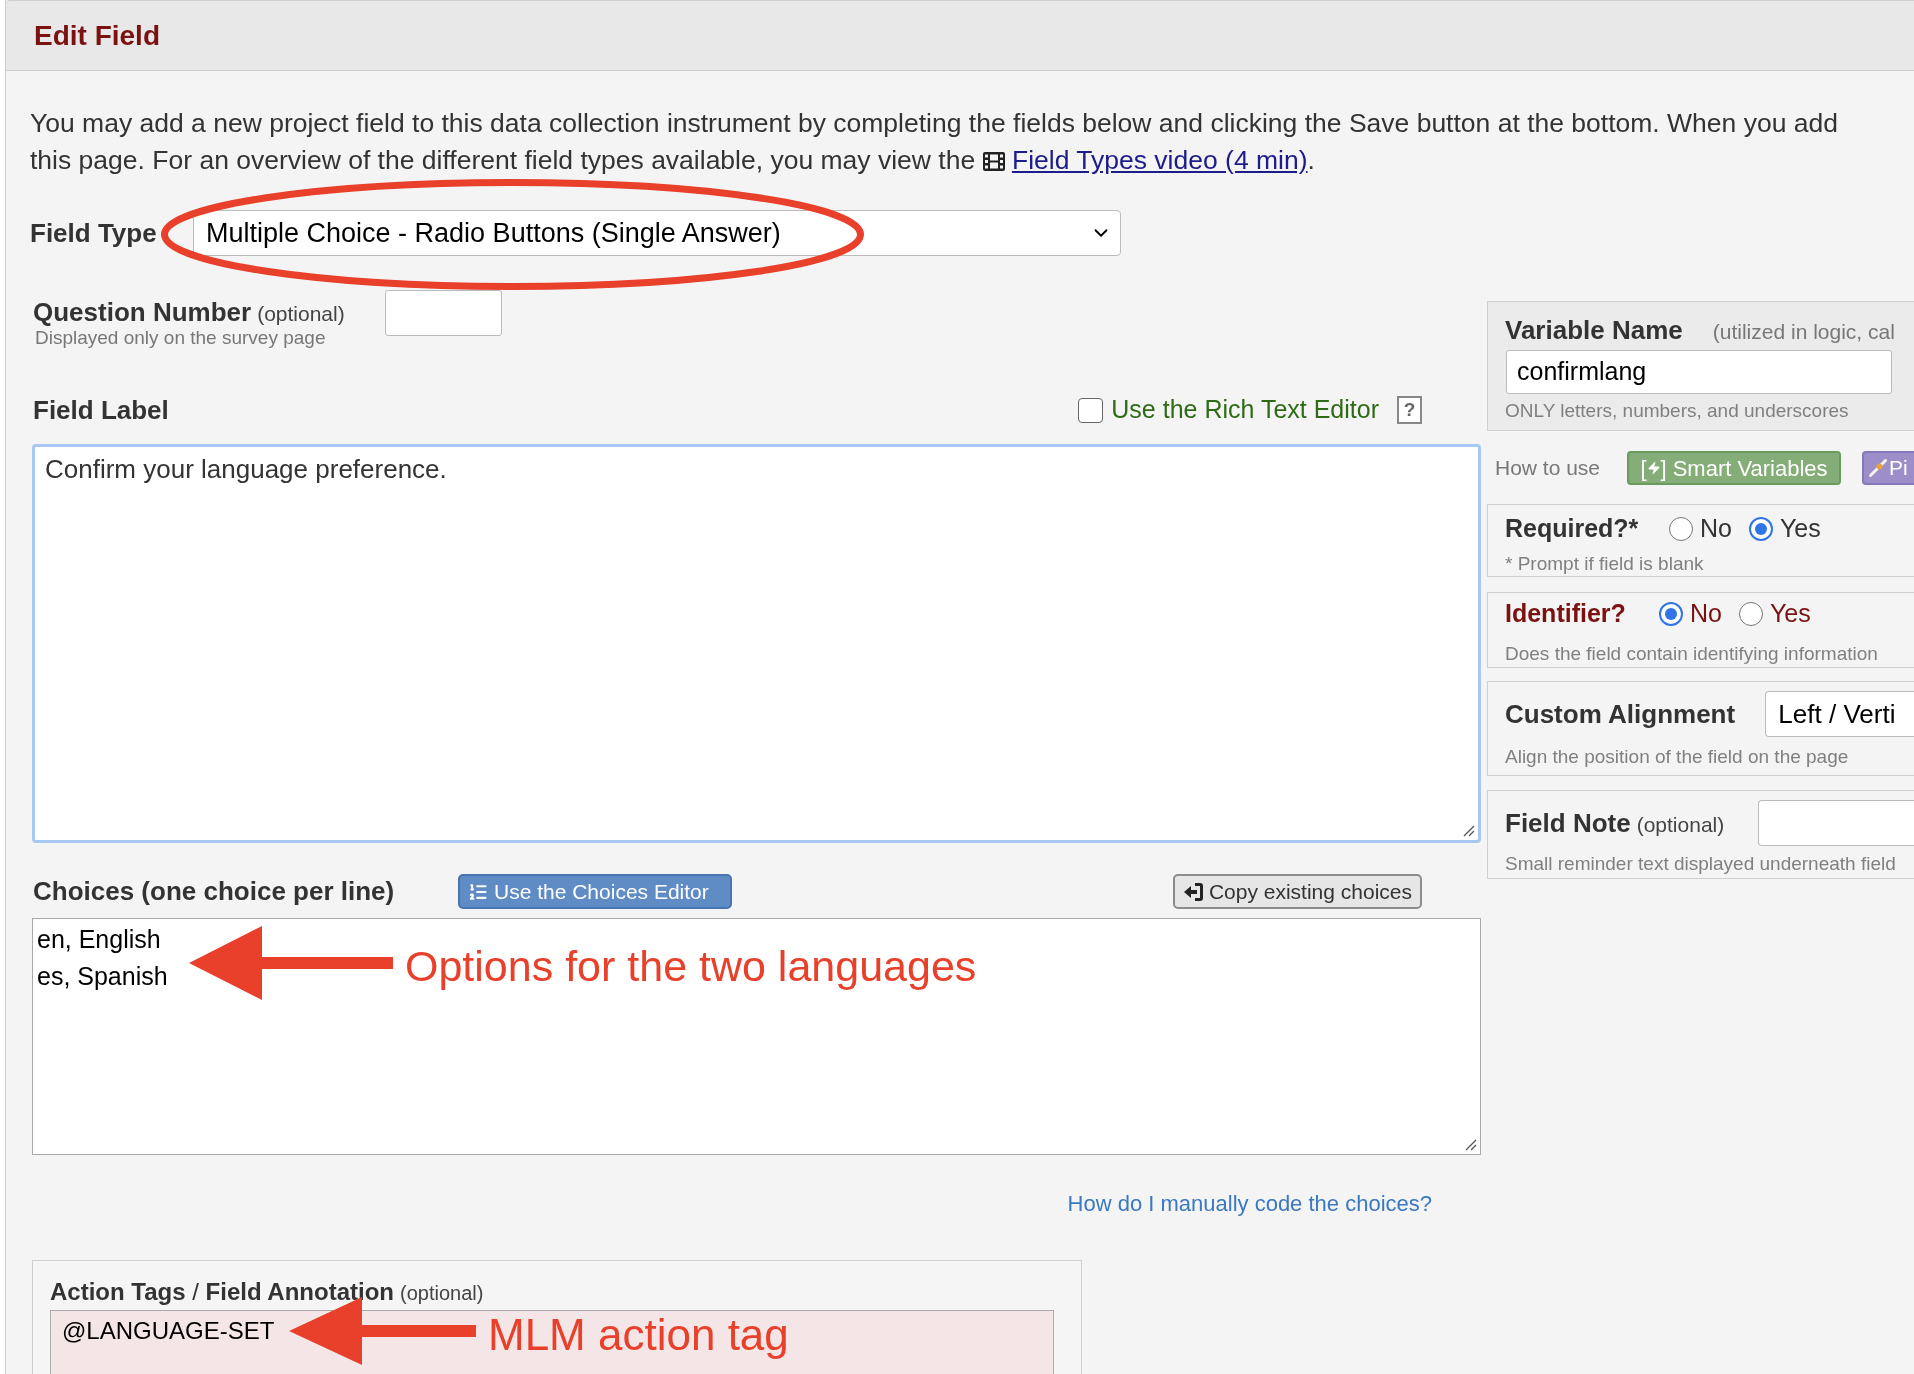  I want to click on checkbox-label: Use the Rich Text Editor, so click(1245, 410).